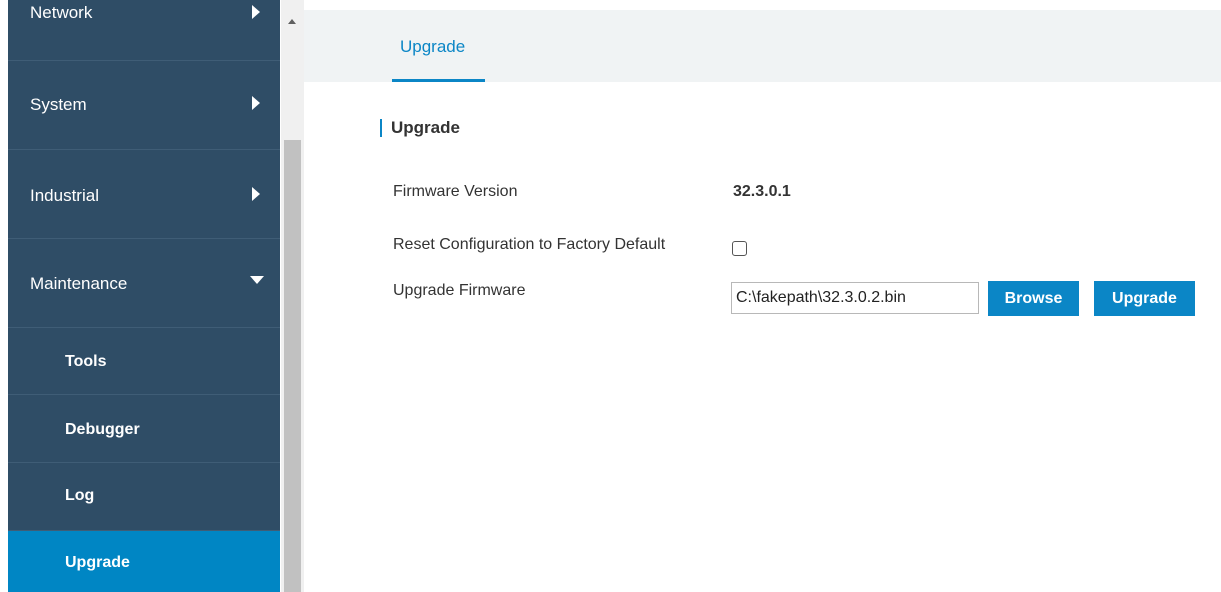 The width and height of the screenshot is (1221, 592). Describe the element at coordinates (739, 248) in the screenshot. I see `reset-config-checkbox` at that location.